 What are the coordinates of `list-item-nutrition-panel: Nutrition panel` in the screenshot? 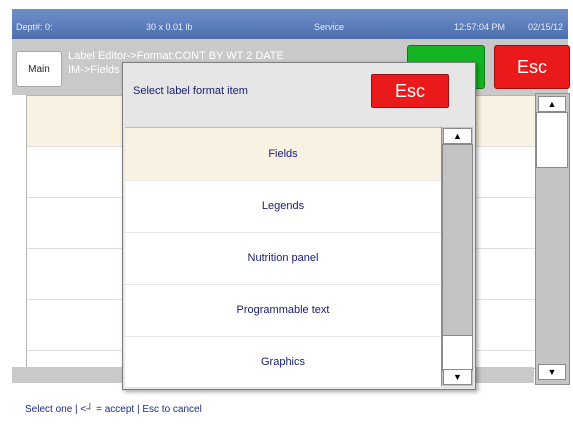 It's located at (283, 258).